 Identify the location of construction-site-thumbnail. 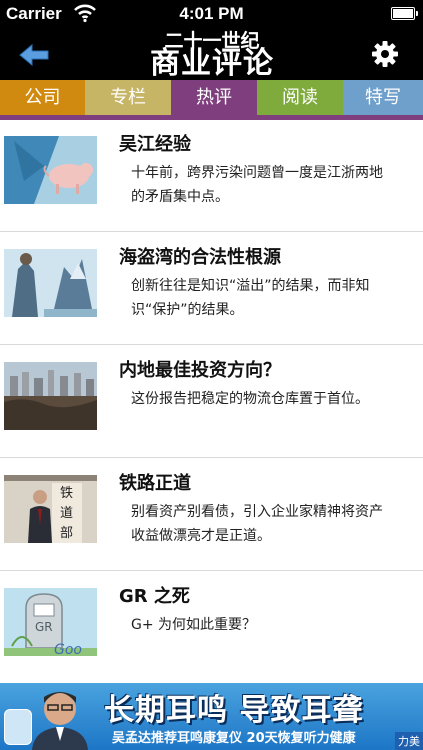
(50, 396).